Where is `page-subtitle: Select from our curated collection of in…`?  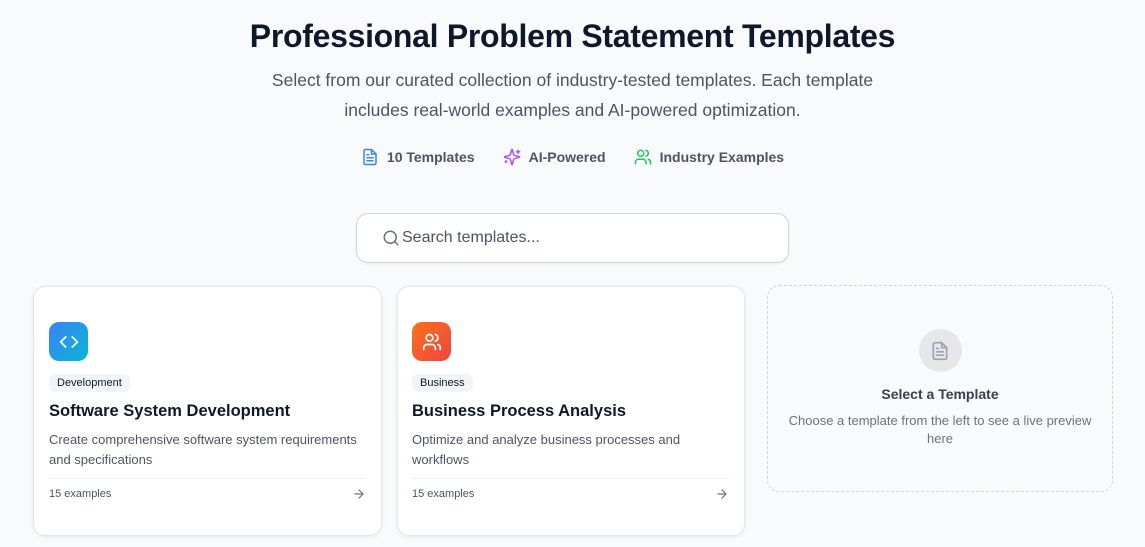
page-subtitle: Select from our curated collection of in… is located at coordinates (572, 95).